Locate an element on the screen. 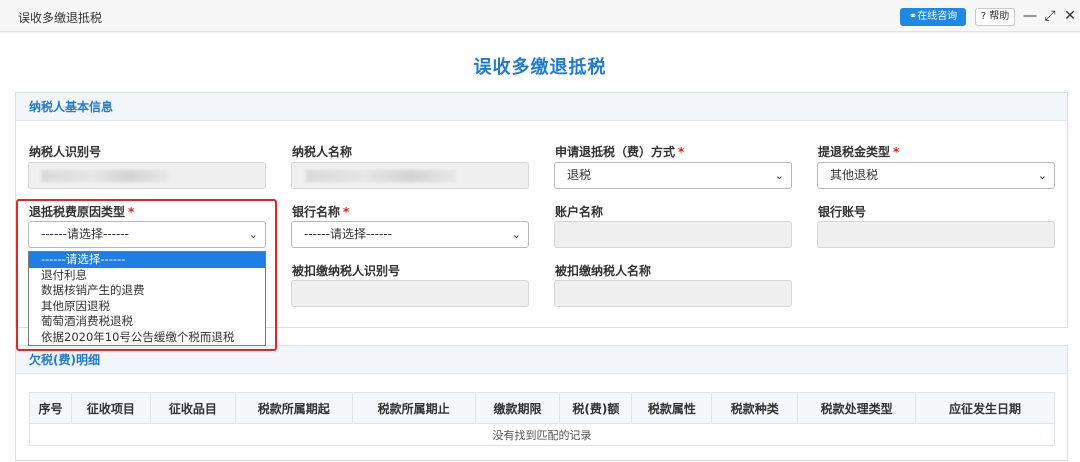 The width and height of the screenshot is (1080, 462). refund-type-value: 其他退税 is located at coordinates (854, 175).